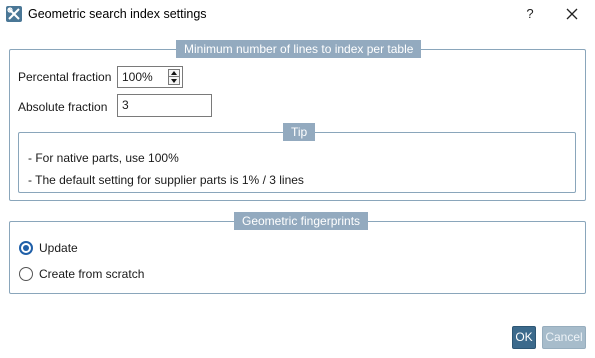 This screenshot has height=358, width=595. Describe the element at coordinates (164, 105) in the screenshot. I see `absolute-fraction-input: 3` at that location.